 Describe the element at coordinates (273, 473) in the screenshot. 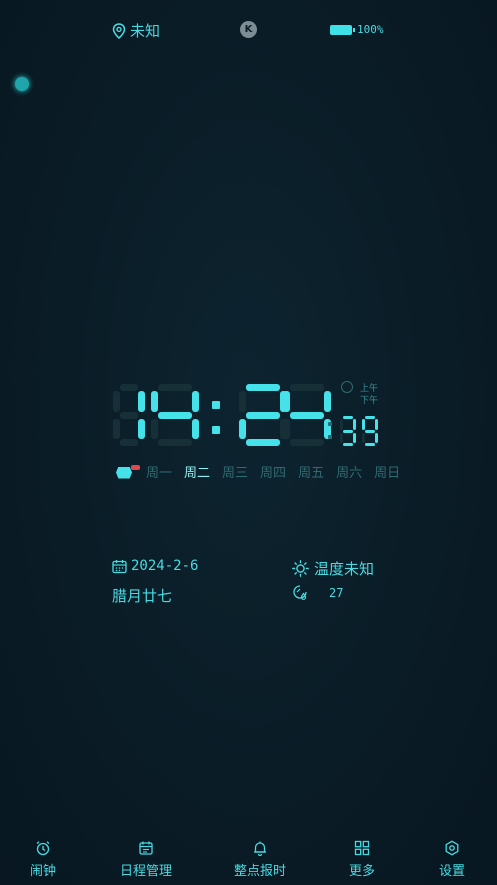

I see `weekday-thu: 周四` at that location.